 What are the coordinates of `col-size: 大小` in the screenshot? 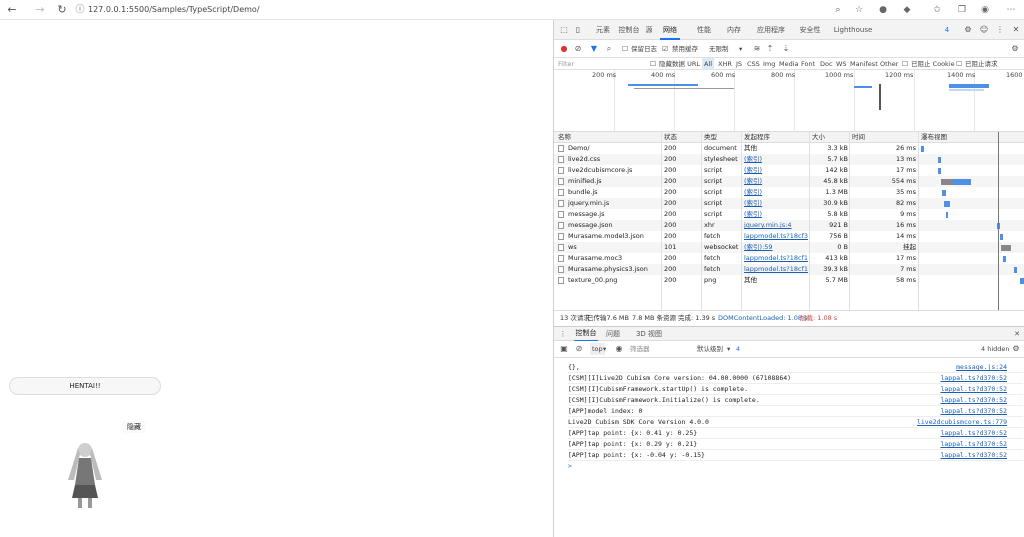 It's located at (818, 137).